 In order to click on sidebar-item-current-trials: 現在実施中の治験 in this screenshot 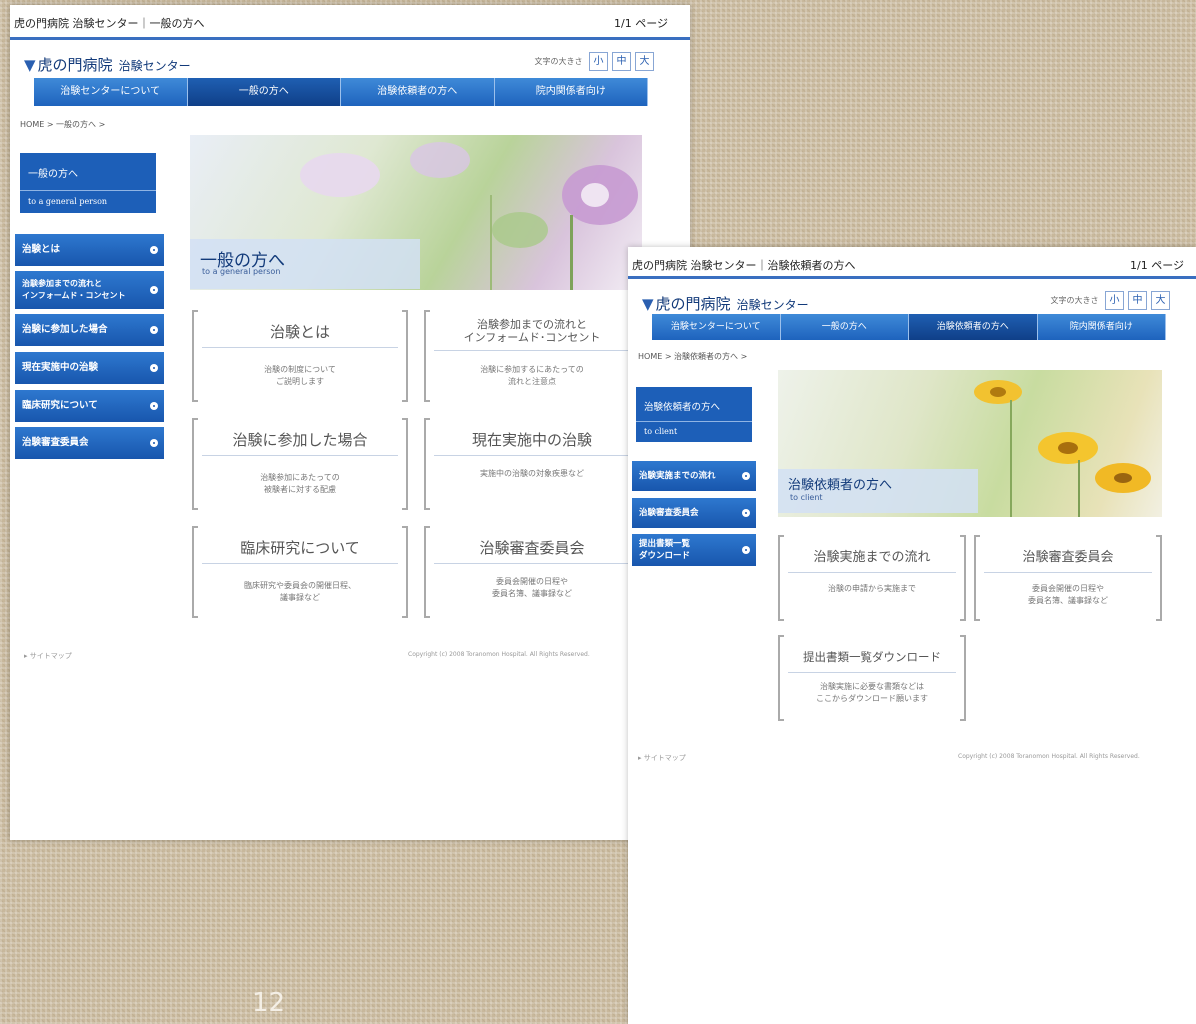, I will do `click(89, 368)`.